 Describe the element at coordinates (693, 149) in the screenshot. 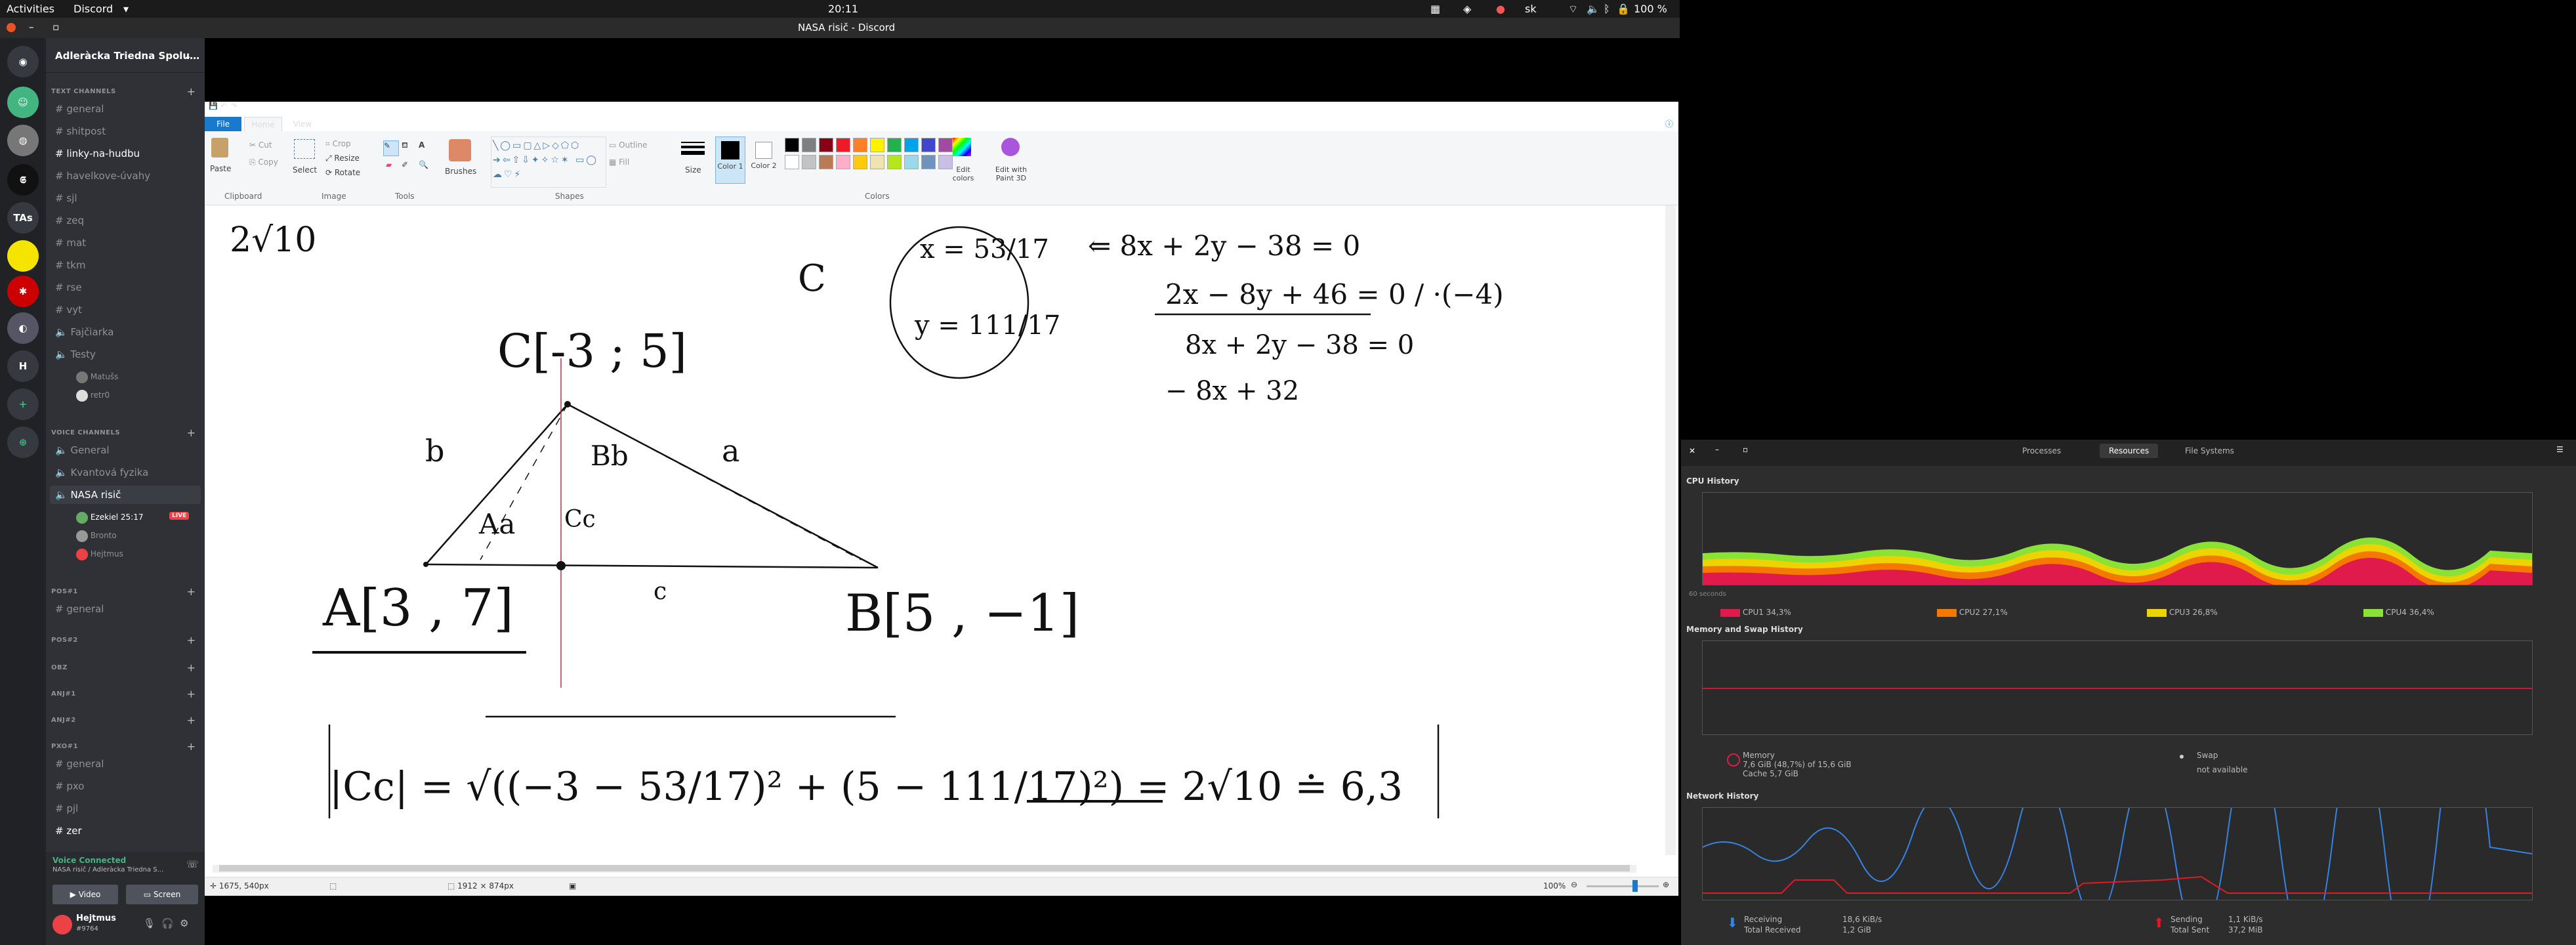

I see `size-icon` at that location.